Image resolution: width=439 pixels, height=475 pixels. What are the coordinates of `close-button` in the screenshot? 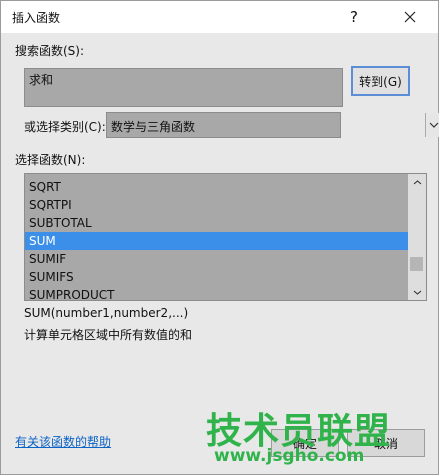 It's located at (410, 17).